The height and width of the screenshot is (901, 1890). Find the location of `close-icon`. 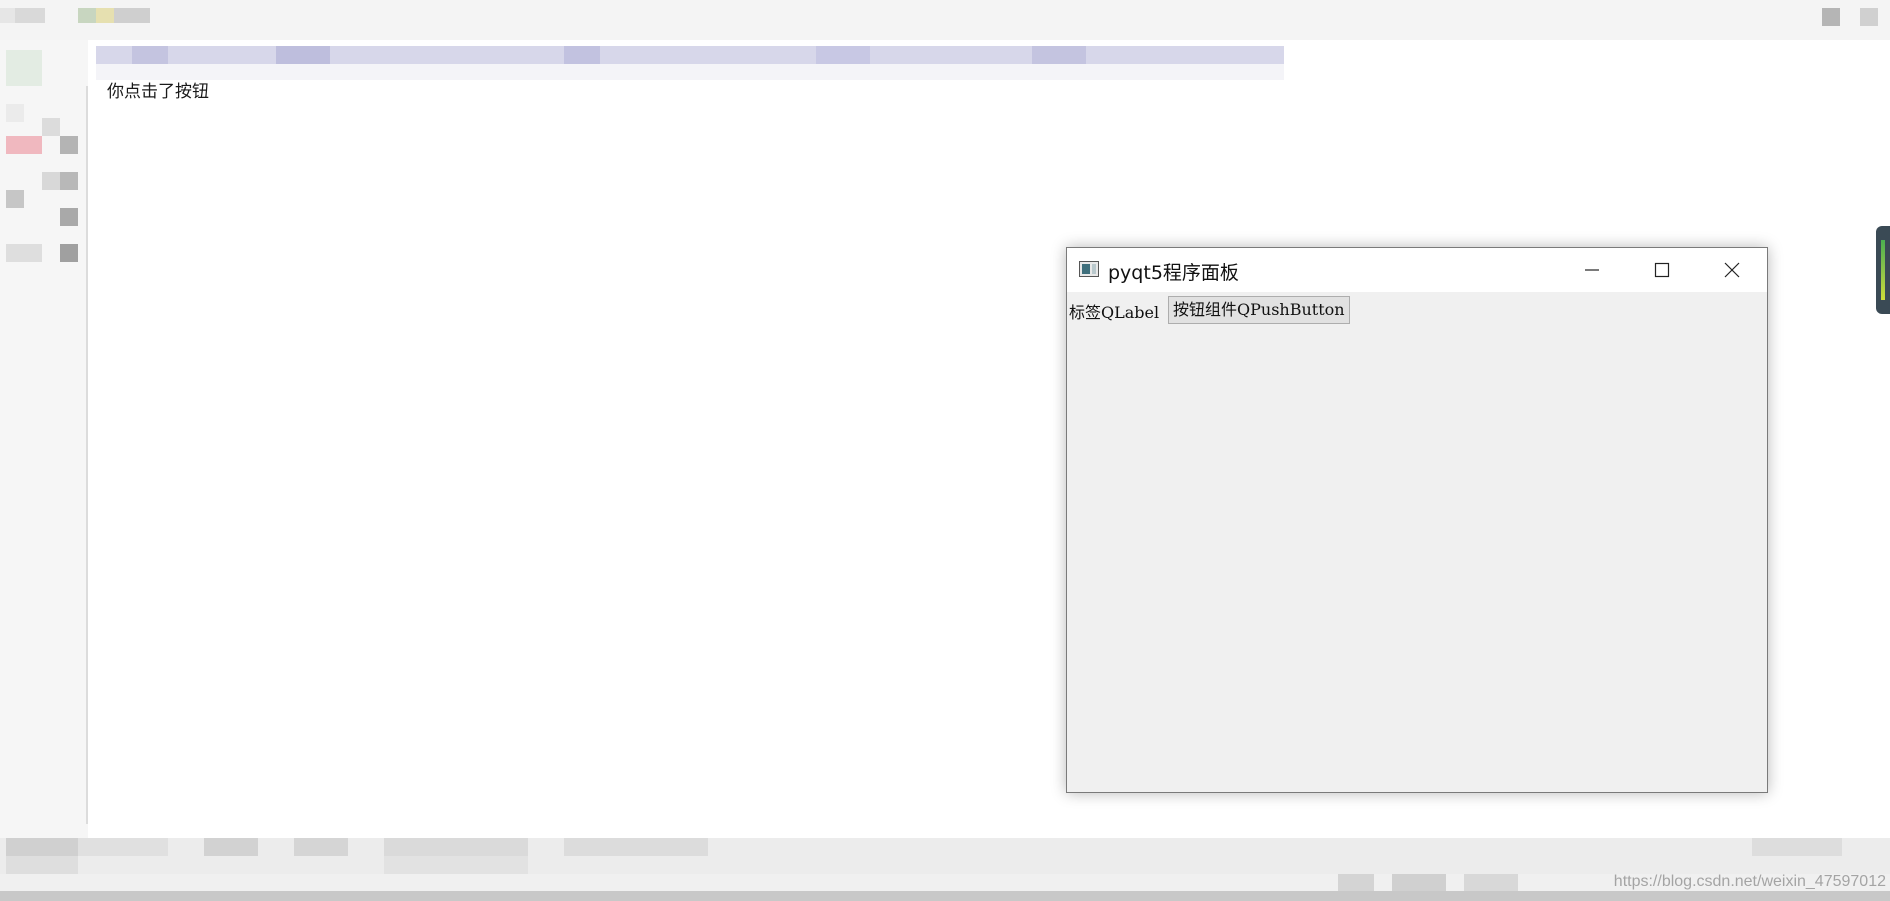

close-icon is located at coordinates (1732, 270).